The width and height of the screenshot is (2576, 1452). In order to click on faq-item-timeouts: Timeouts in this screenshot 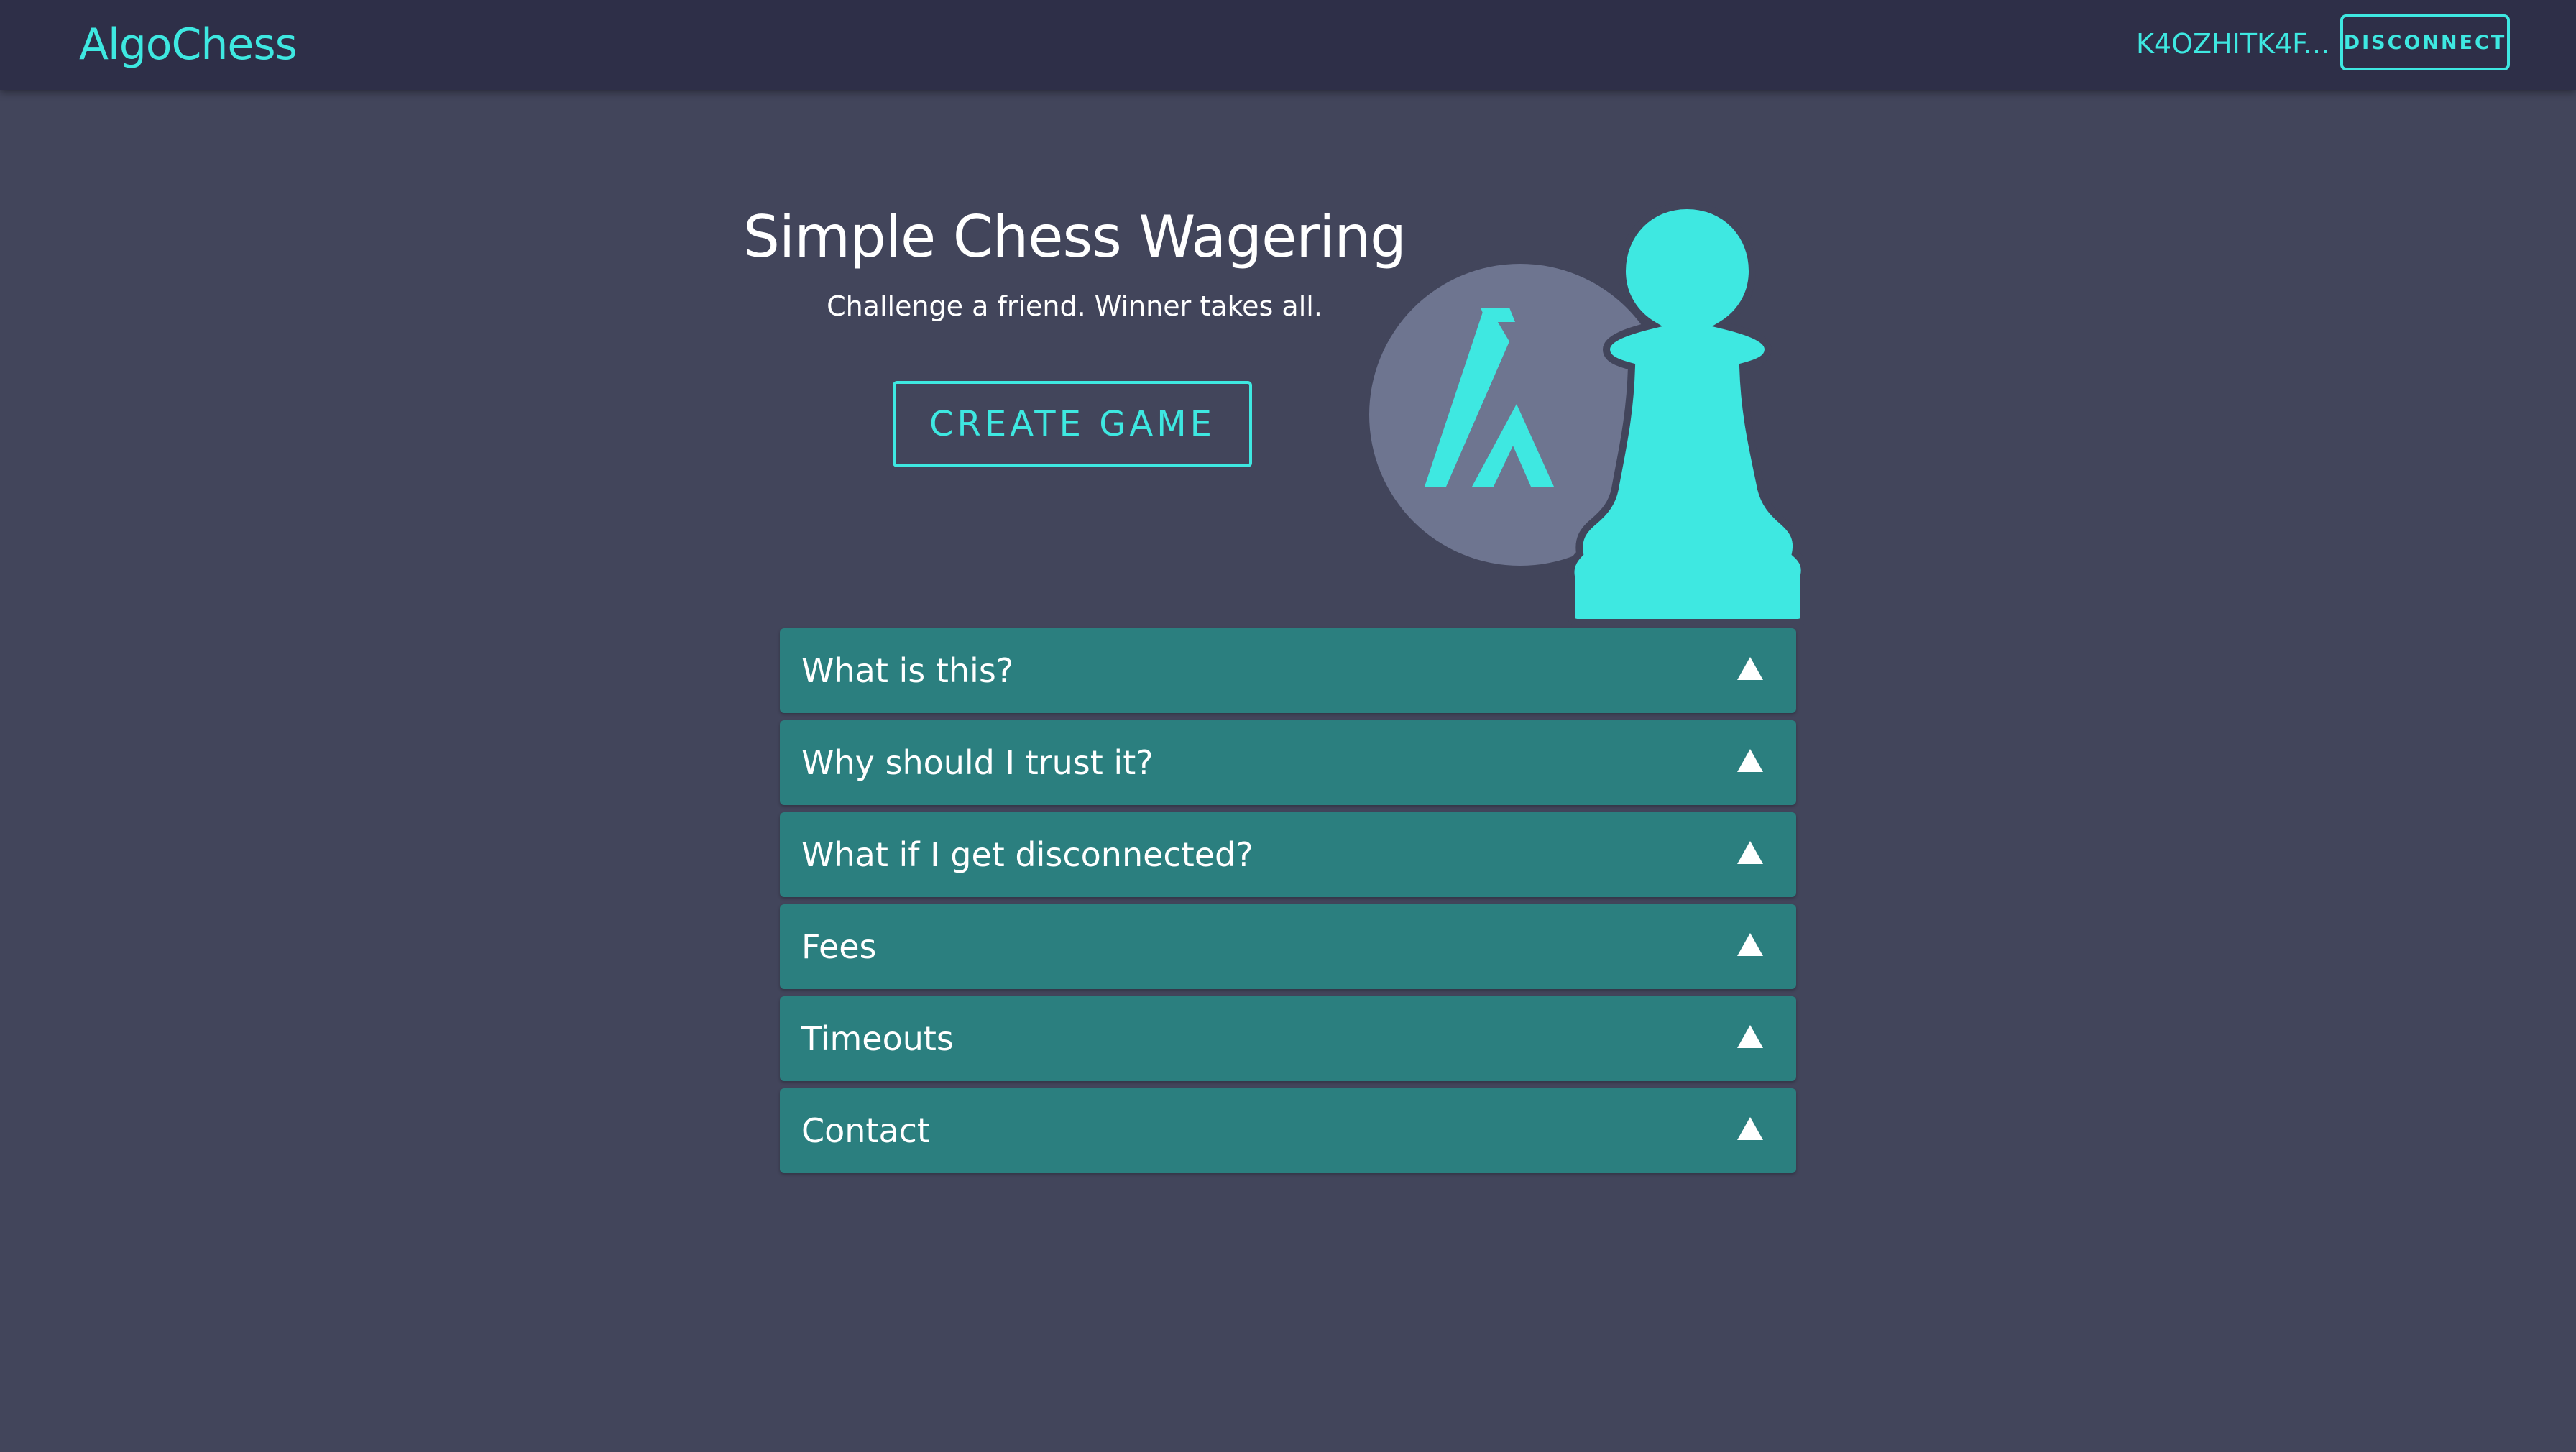, I will do `click(1288, 1038)`.